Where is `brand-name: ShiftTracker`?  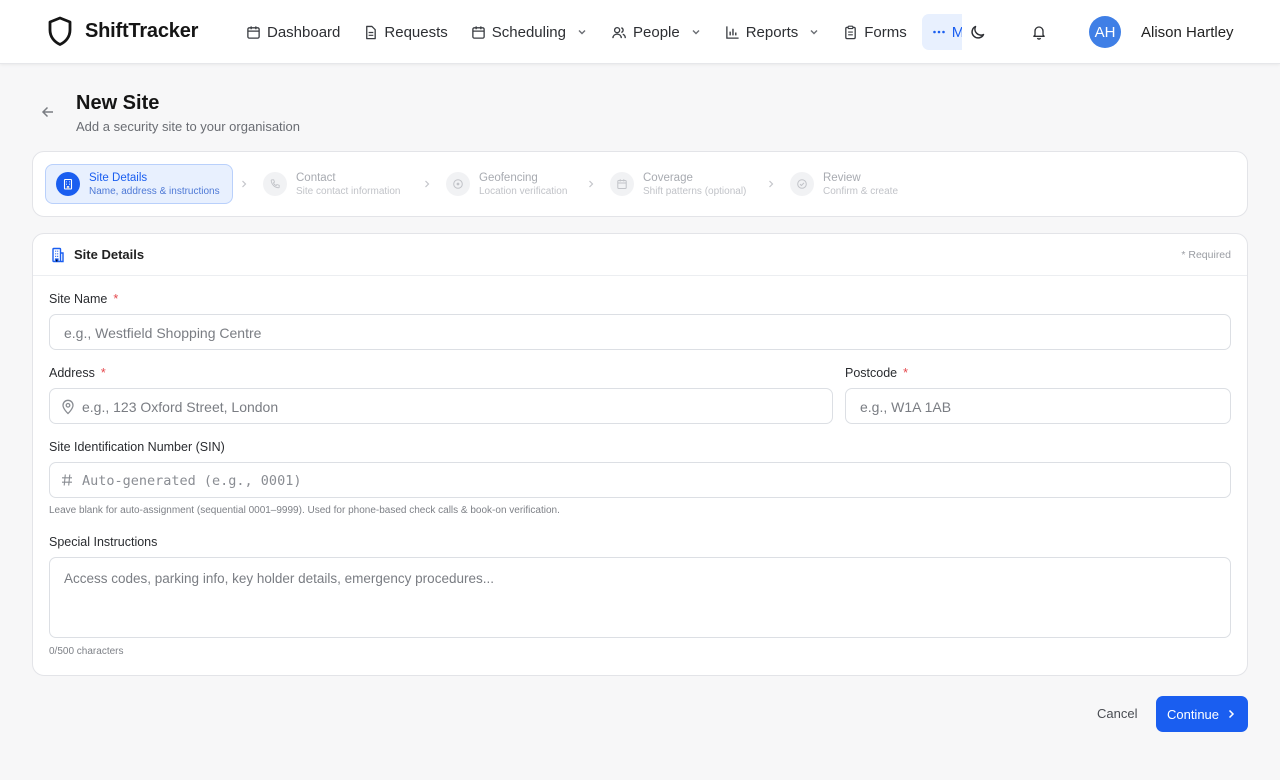
brand-name: ShiftTracker is located at coordinates (142, 30).